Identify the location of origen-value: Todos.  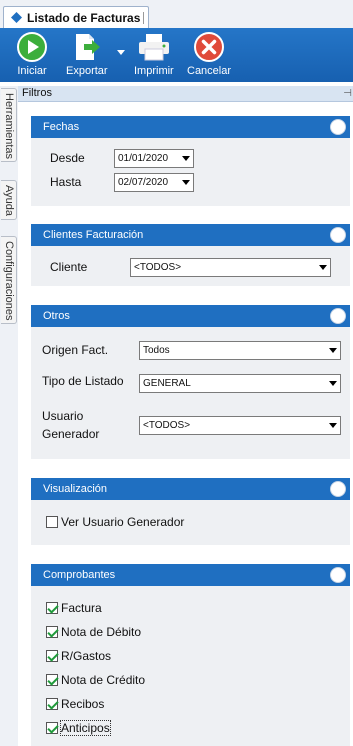
(156, 350).